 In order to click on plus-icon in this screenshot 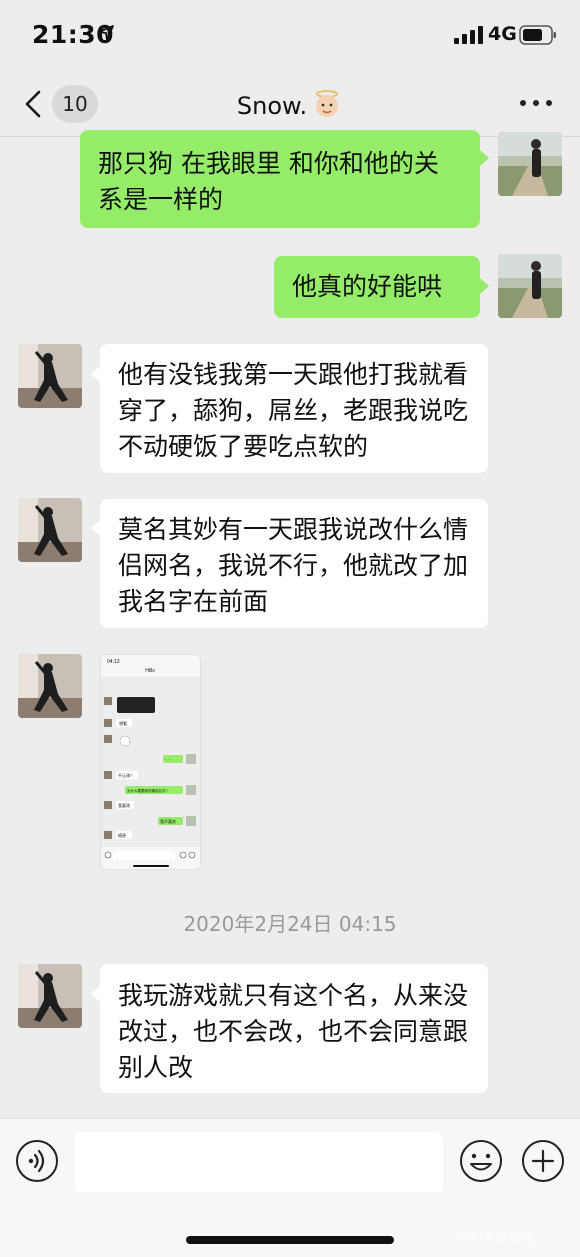, I will do `click(543, 1161)`.